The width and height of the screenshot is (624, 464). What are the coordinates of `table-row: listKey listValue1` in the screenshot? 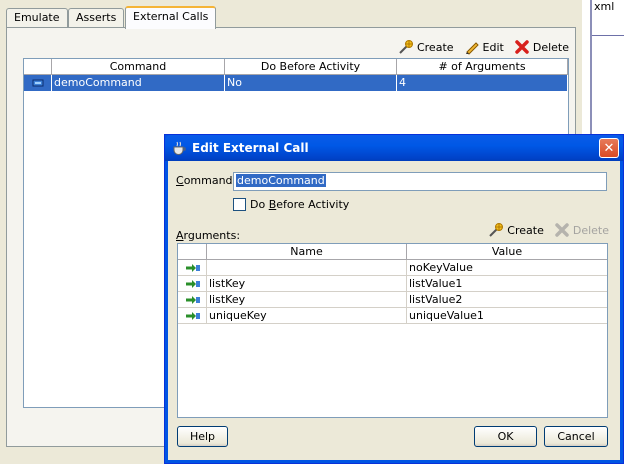 It's located at (392, 284).